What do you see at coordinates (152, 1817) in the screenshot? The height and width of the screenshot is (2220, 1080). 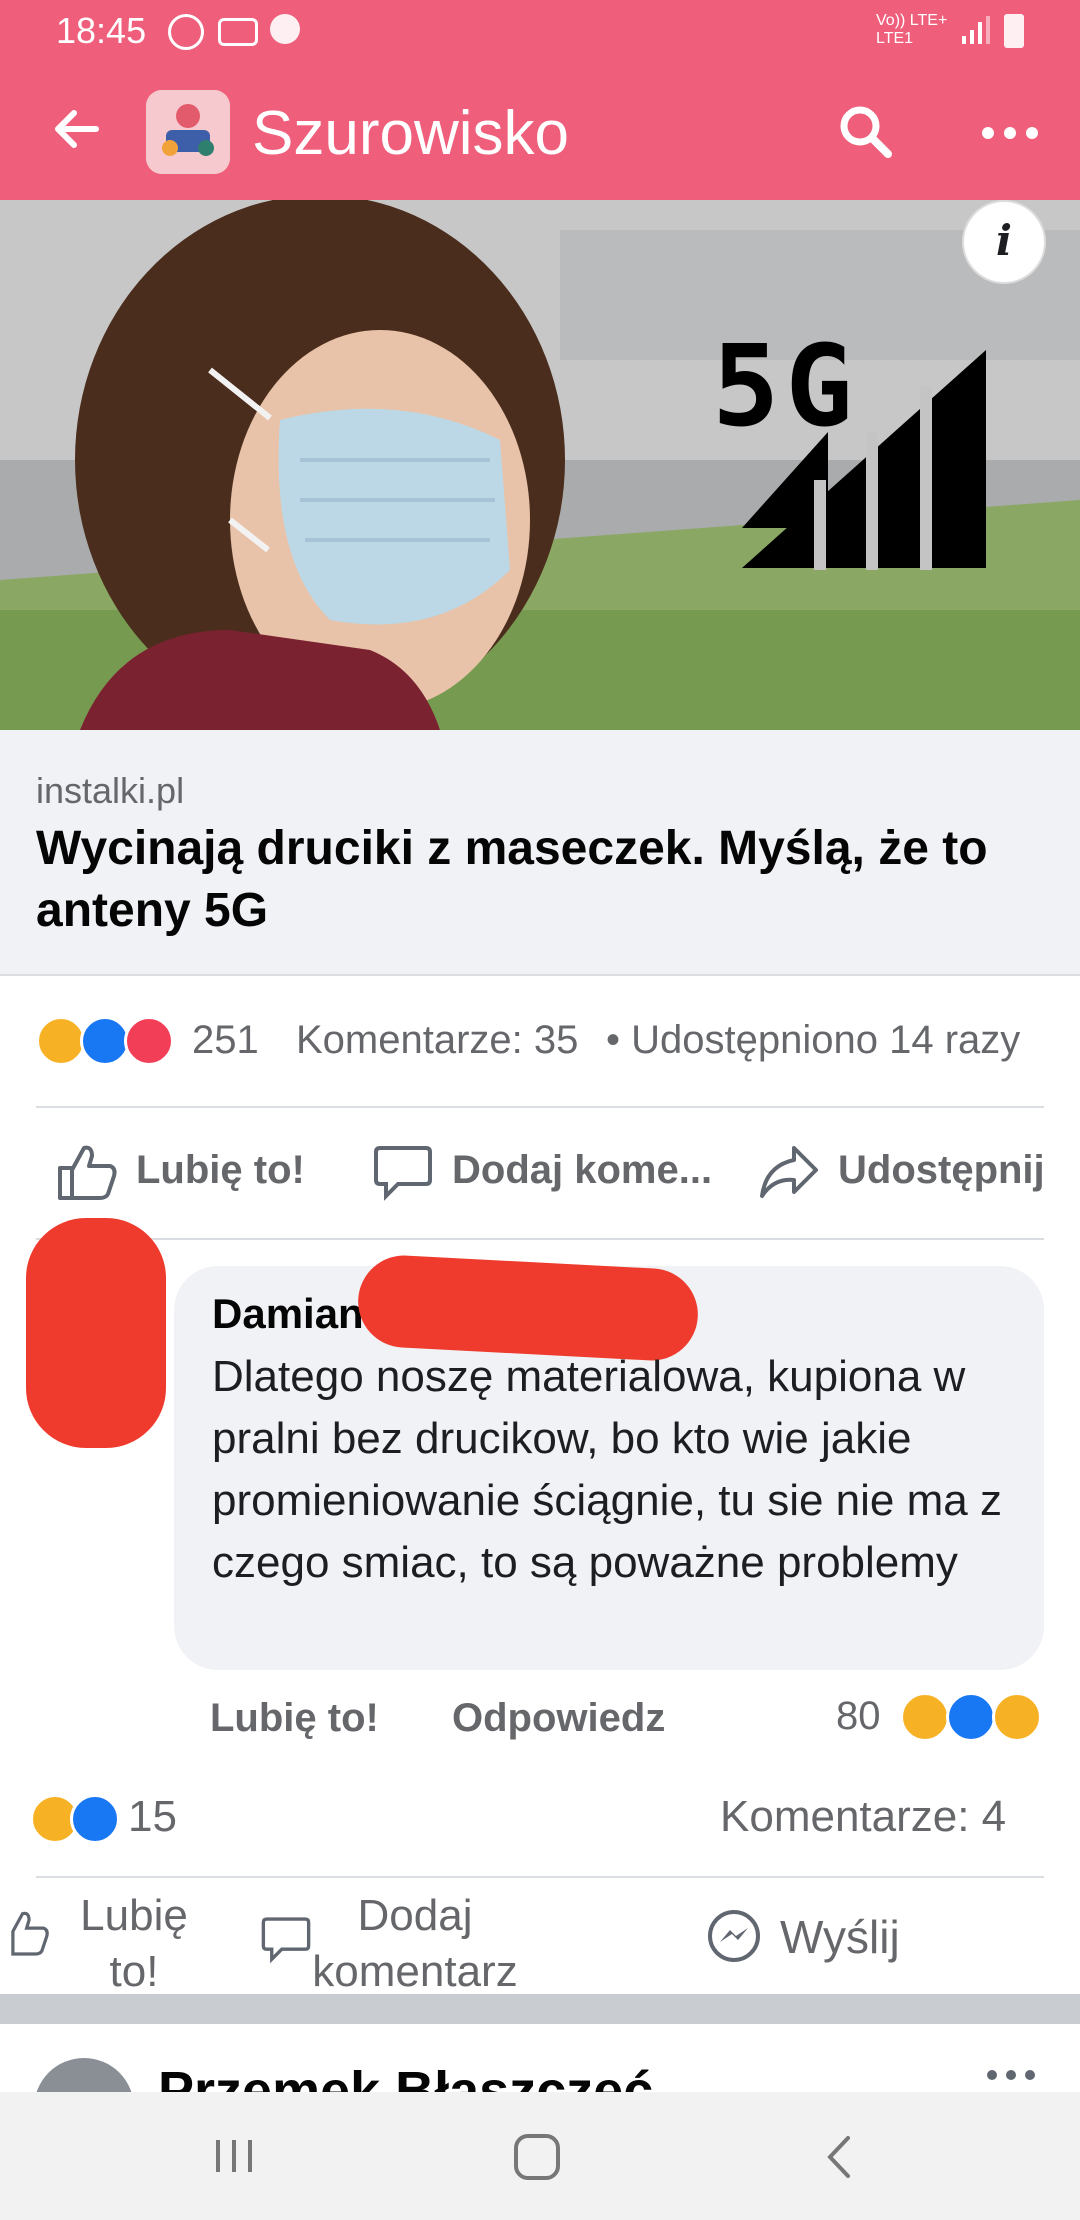 I see `summary-reaction-count: 15` at bounding box center [152, 1817].